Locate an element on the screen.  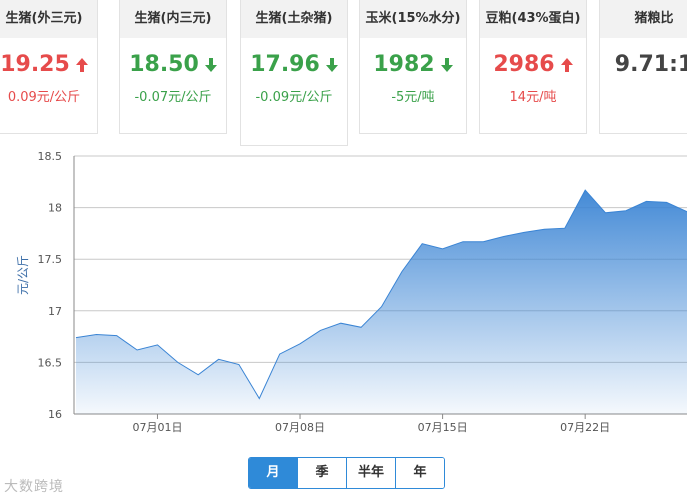
price-card-pig-grain-ratio: 猪粮比 9.71:1 is located at coordinates (643, 67).